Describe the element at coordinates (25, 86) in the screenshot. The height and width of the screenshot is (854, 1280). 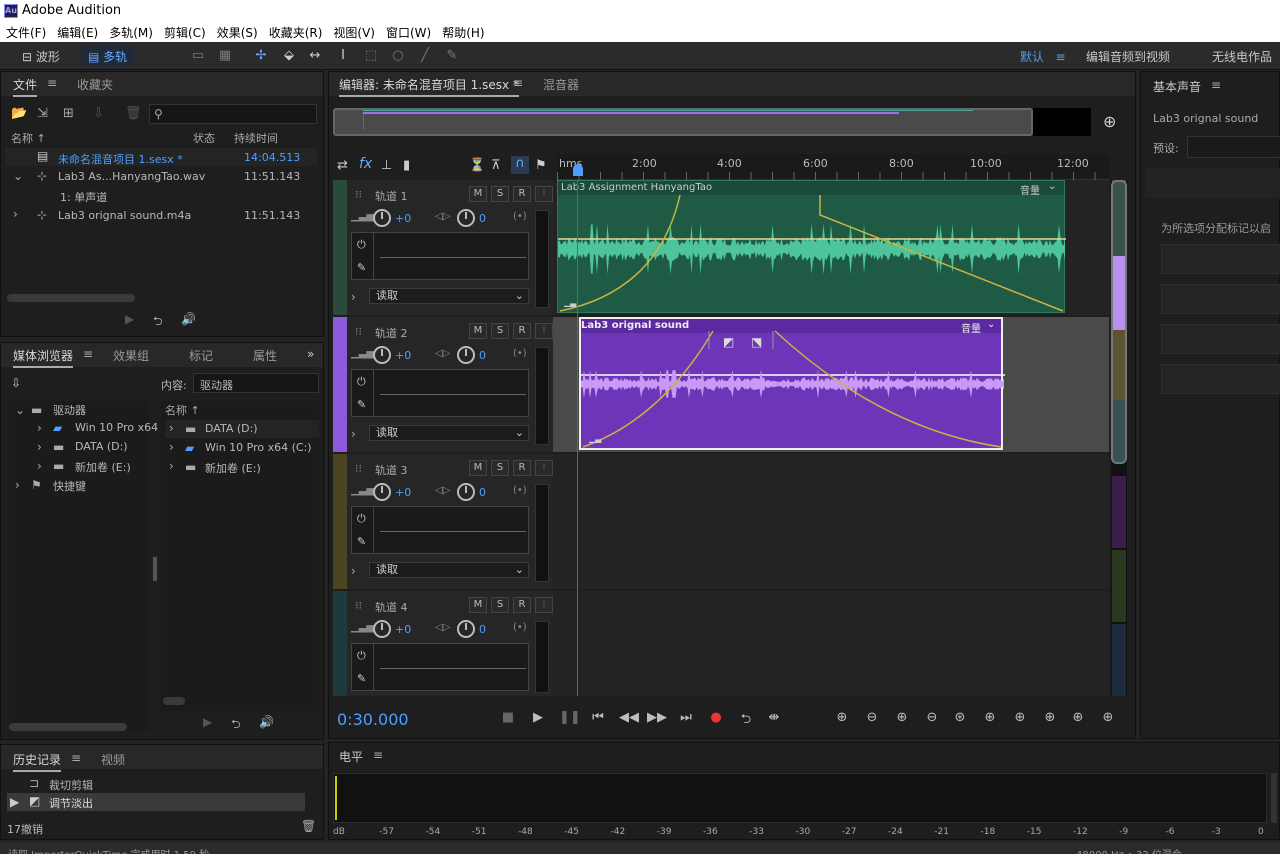
I see `tab-files: 文件` at that location.